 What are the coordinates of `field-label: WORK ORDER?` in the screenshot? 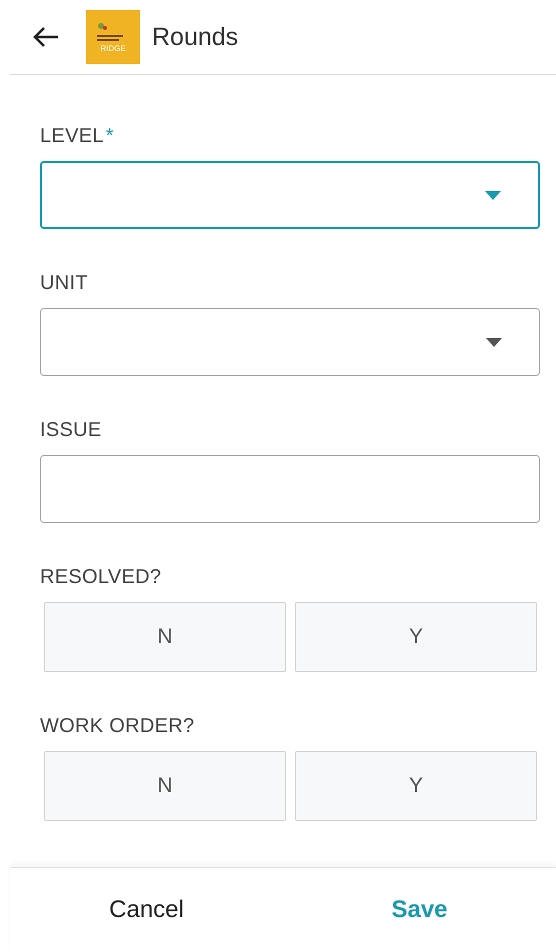 It's located at (117, 726).